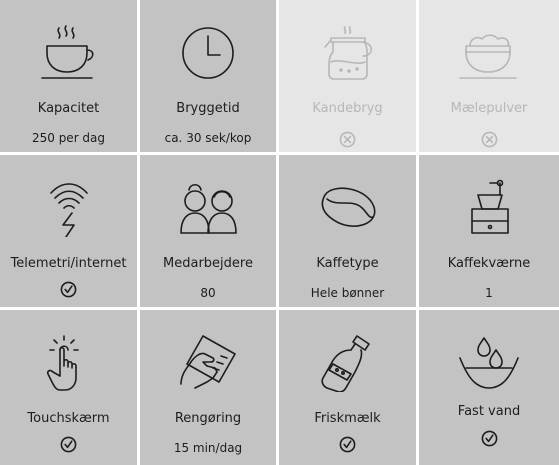  Describe the element at coordinates (347, 52) in the screenshot. I see `coffee-pot-icon` at that location.